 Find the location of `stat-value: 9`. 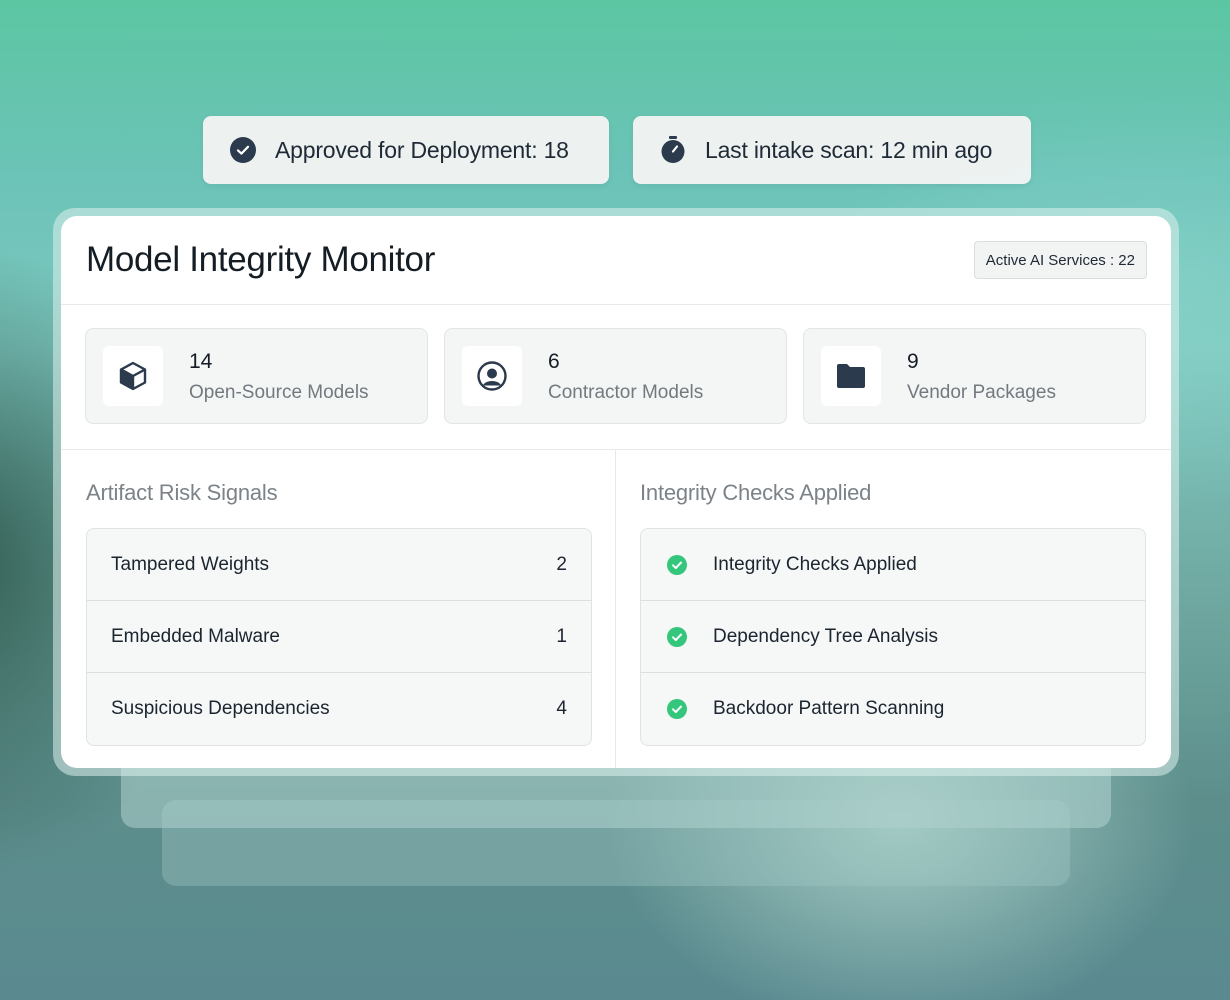

stat-value: 9 is located at coordinates (913, 361).